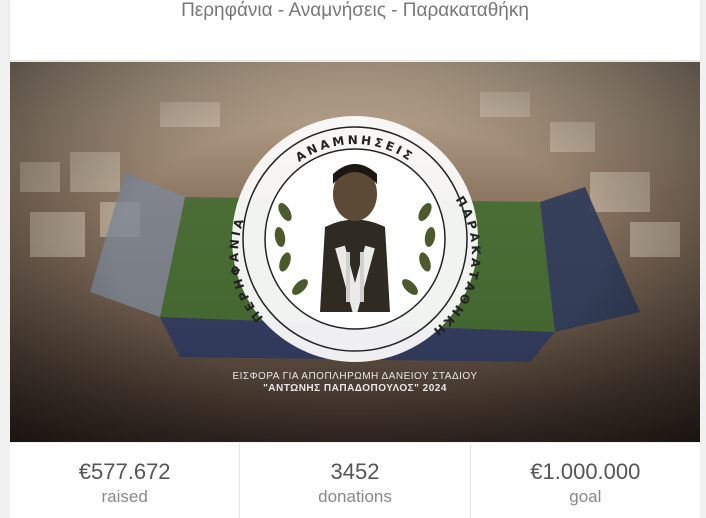 The image size is (706, 518). I want to click on stat-raised: €577.672 raised, so click(125, 480).